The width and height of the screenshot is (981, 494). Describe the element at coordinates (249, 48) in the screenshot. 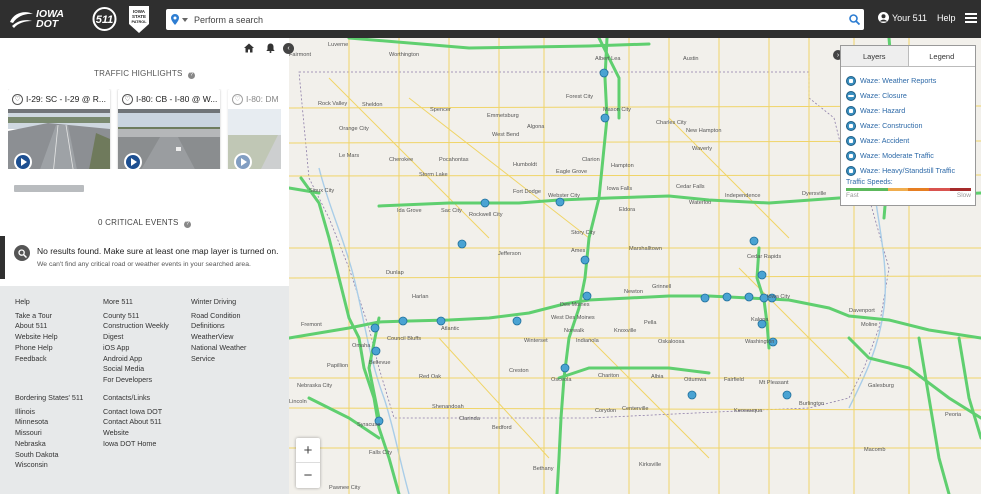

I see `home-icon` at that location.